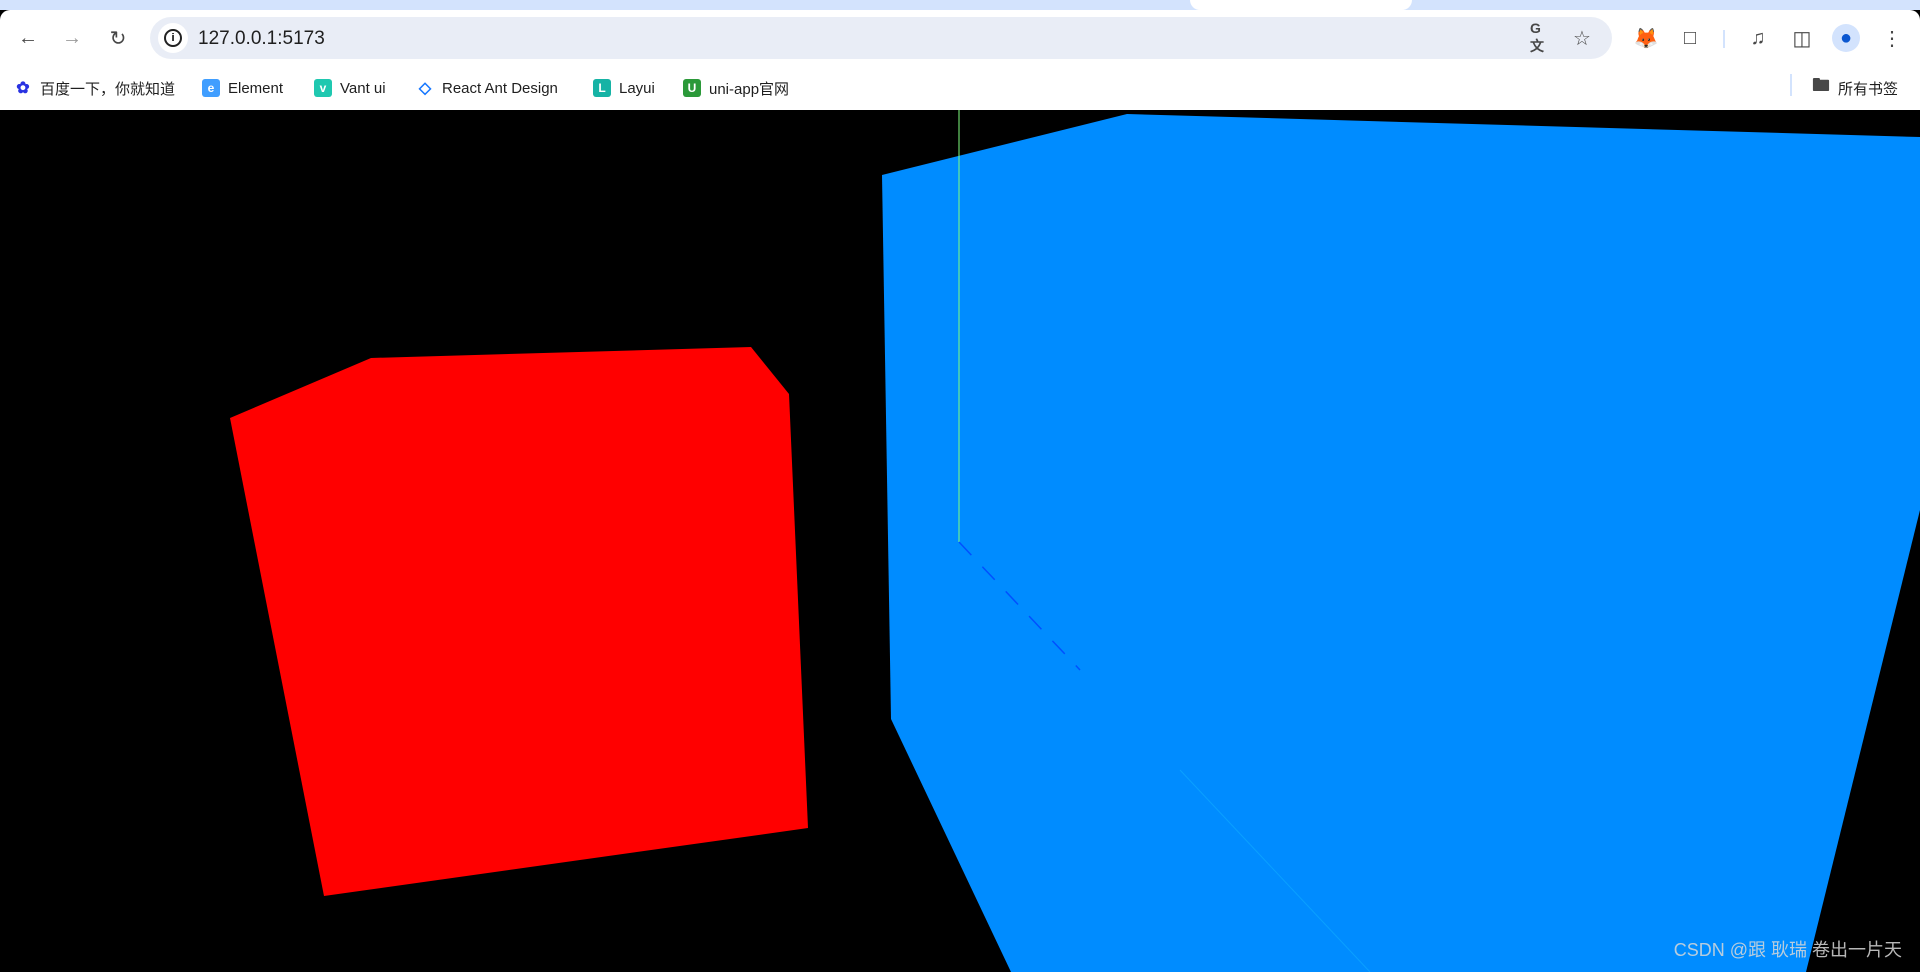 Image resolution: width=1920 pixels, height=972 pixels. What do you see at coordinates (211, 88) in the screenshot?
I see `element-icon: e` at bounding box center [211, 88].